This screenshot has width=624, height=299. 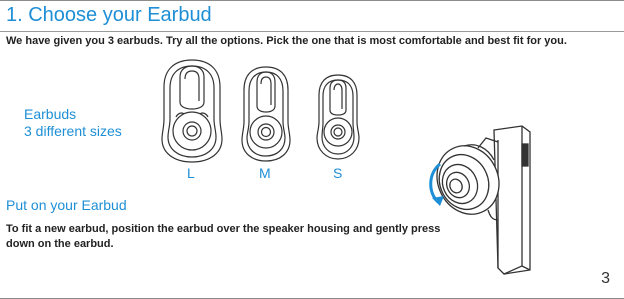 I want to click on earbud-sizes-label: Earbuds 3 different sizes, so click(x=73, y=123).